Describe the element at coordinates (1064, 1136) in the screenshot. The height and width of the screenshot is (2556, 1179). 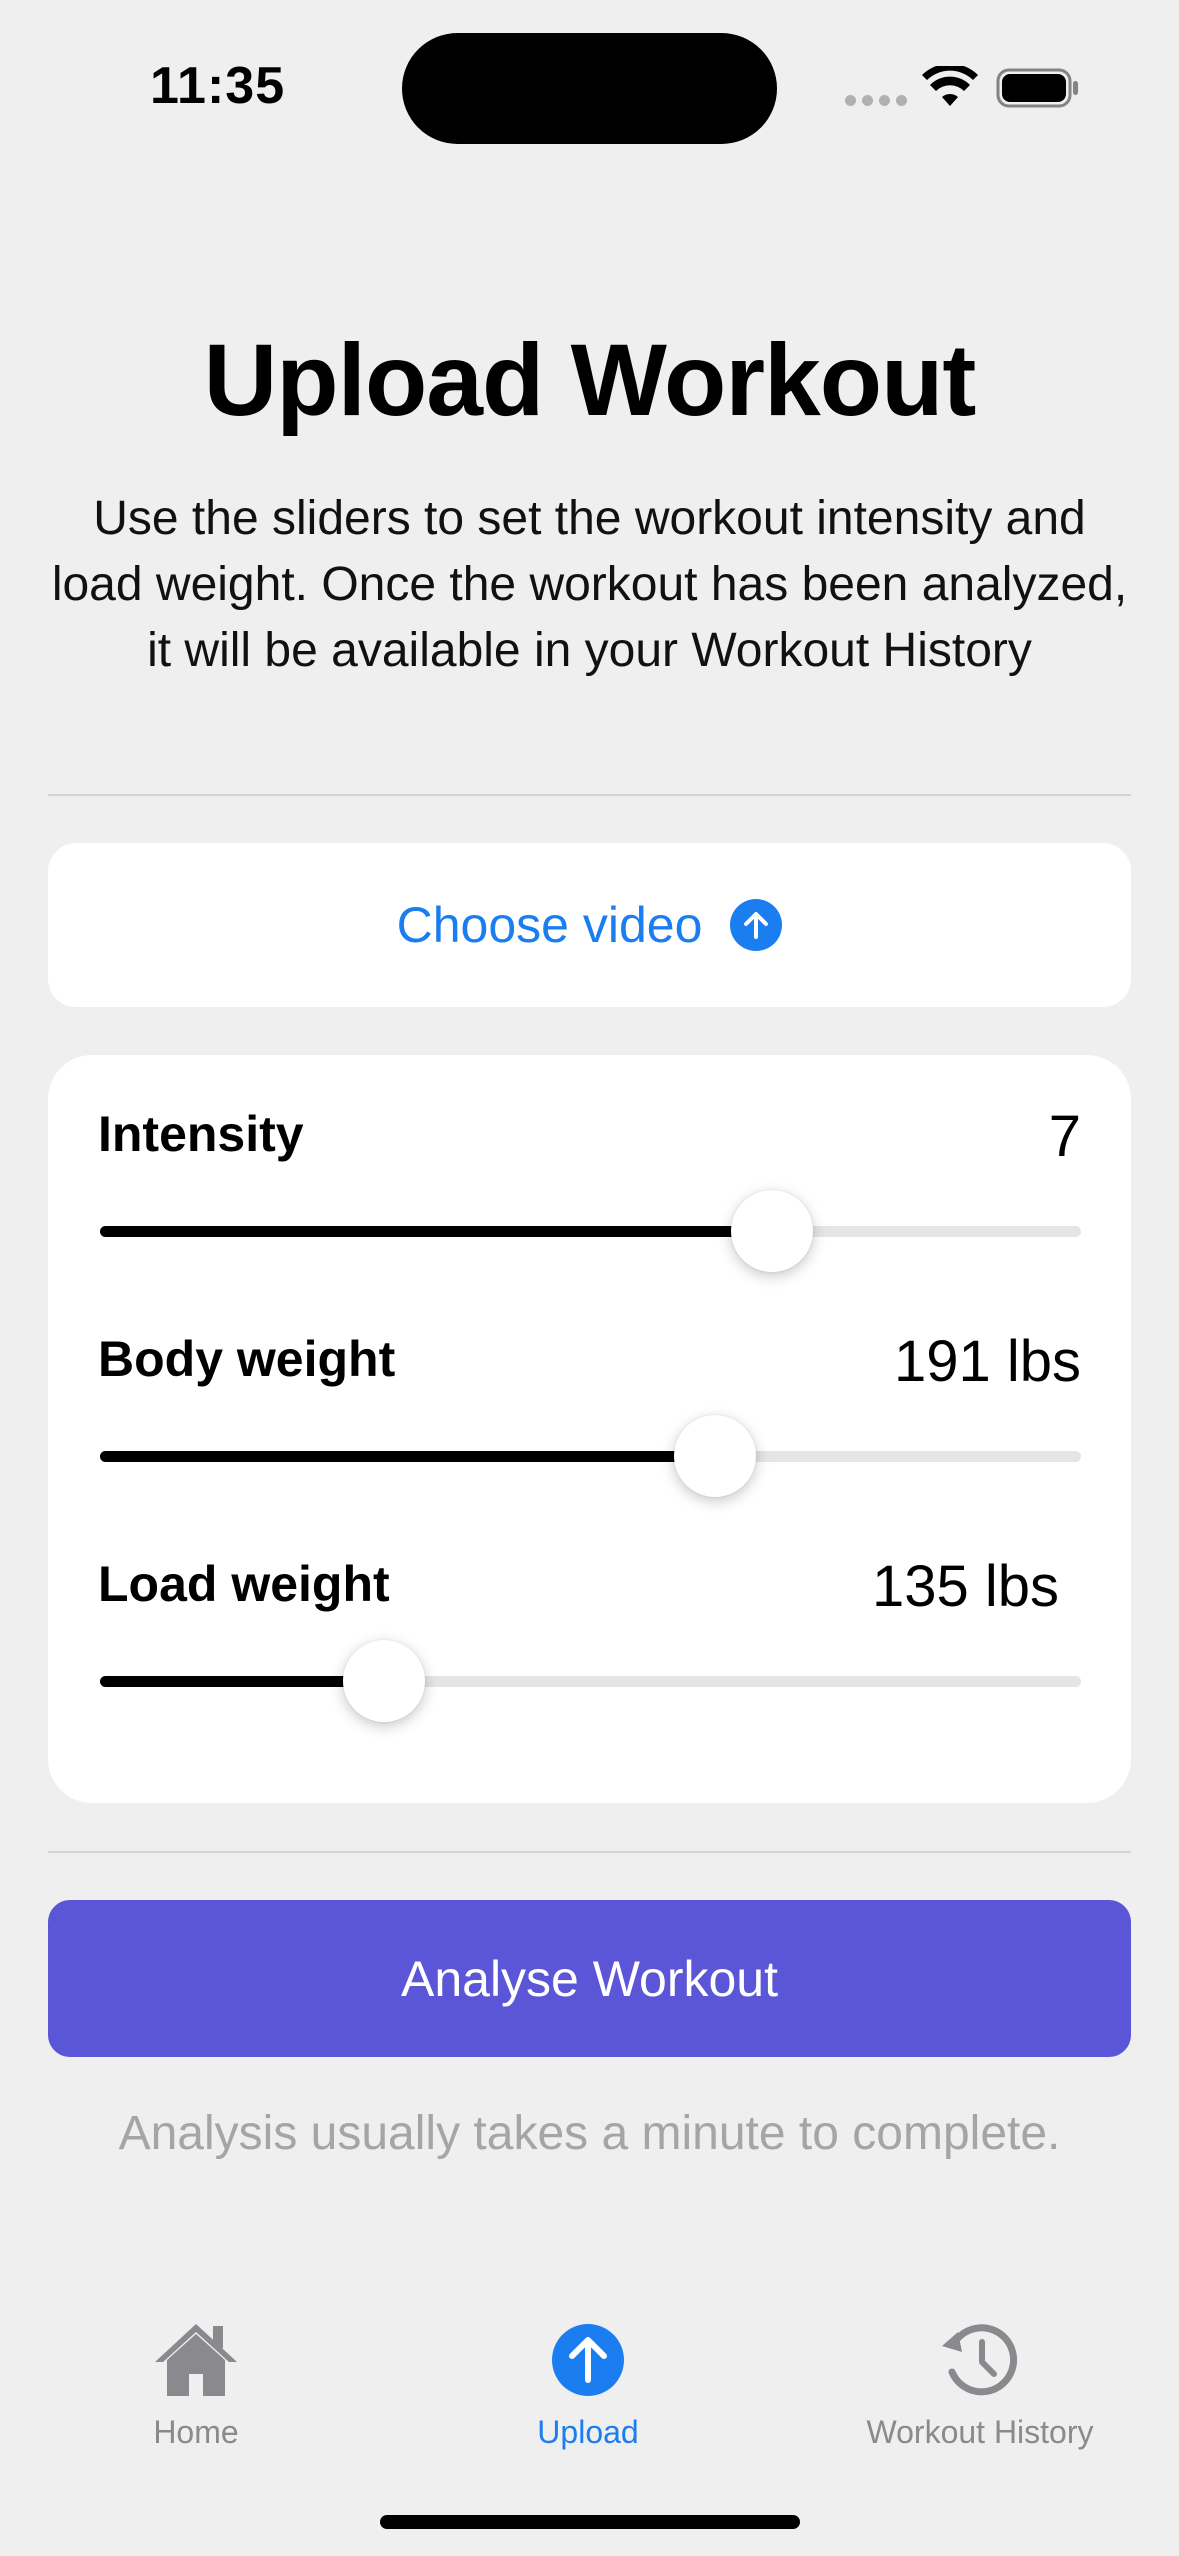
I see `intensity-value: 7` at that location.